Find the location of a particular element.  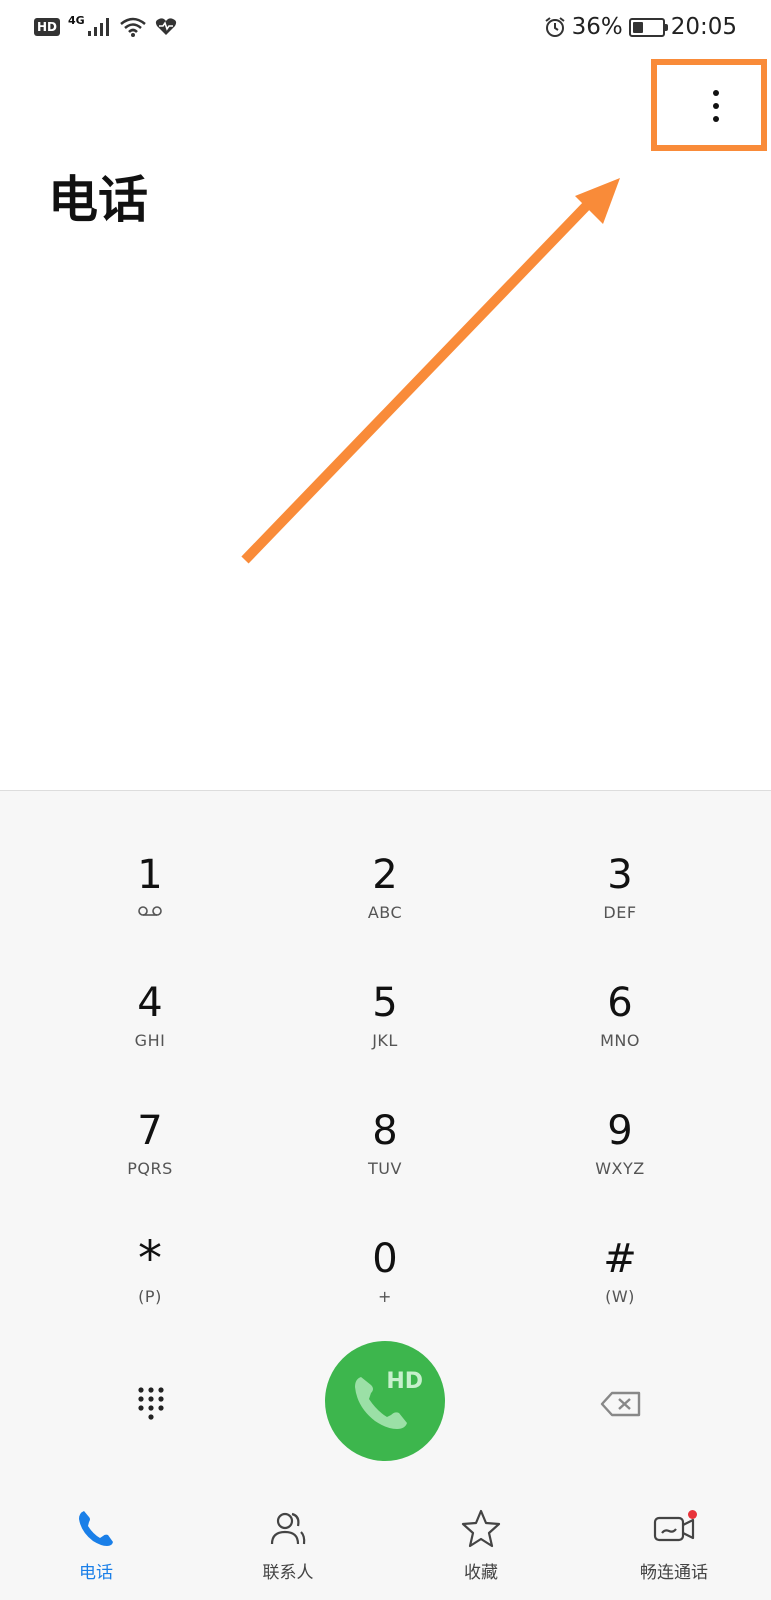

key-letters: JKL is located at coordinates (385, 1040).